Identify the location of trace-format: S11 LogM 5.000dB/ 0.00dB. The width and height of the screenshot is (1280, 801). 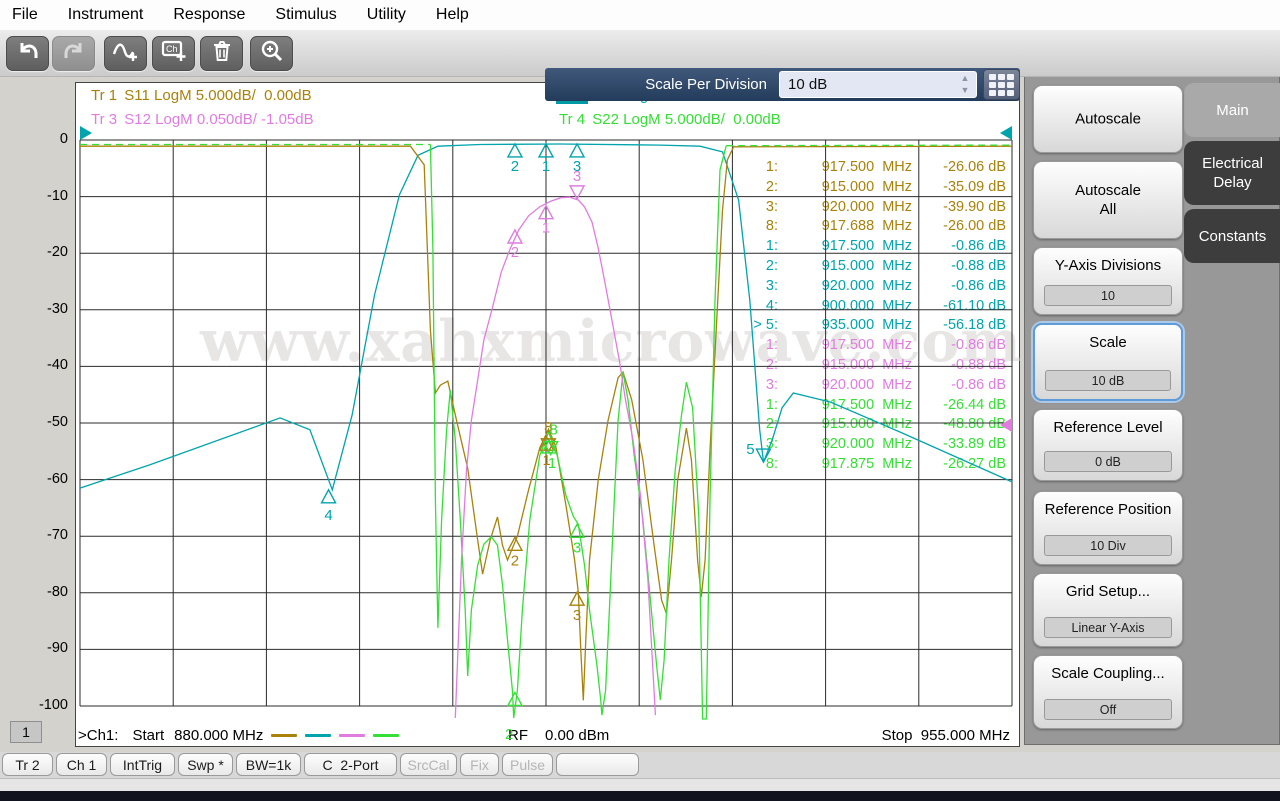
(216, 95).